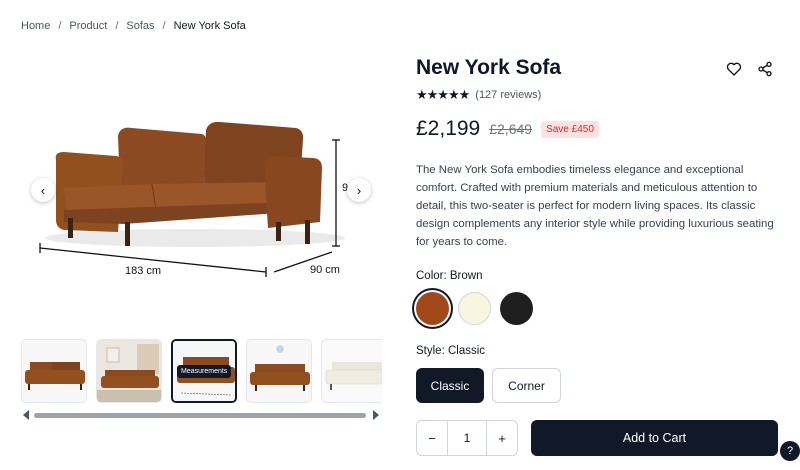 This screenshot has width=800, height=470. I want to click on thumbnail-strip: Measurements, so click(201, 372).